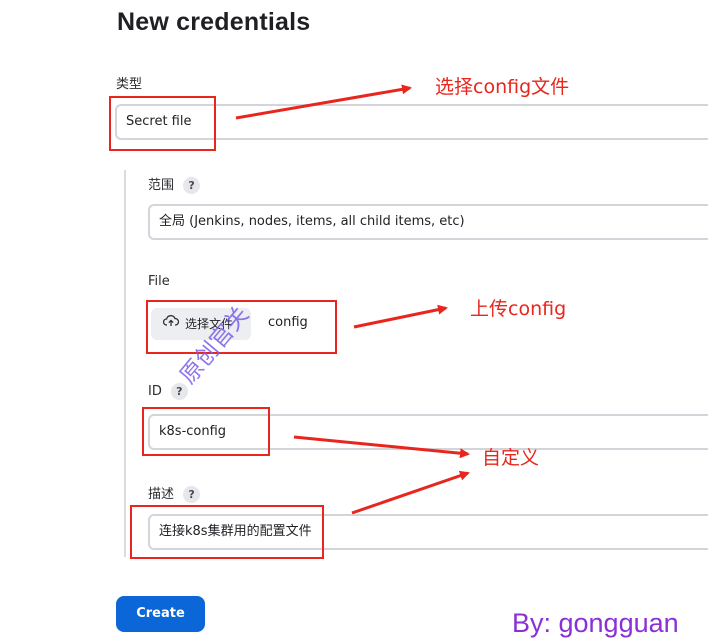 This screenshot has height=644, width=708. What do you see at coordinates (511, 458) in the screenshot?
I see `note-custom: 自定义` at bounding box center [511, 458].